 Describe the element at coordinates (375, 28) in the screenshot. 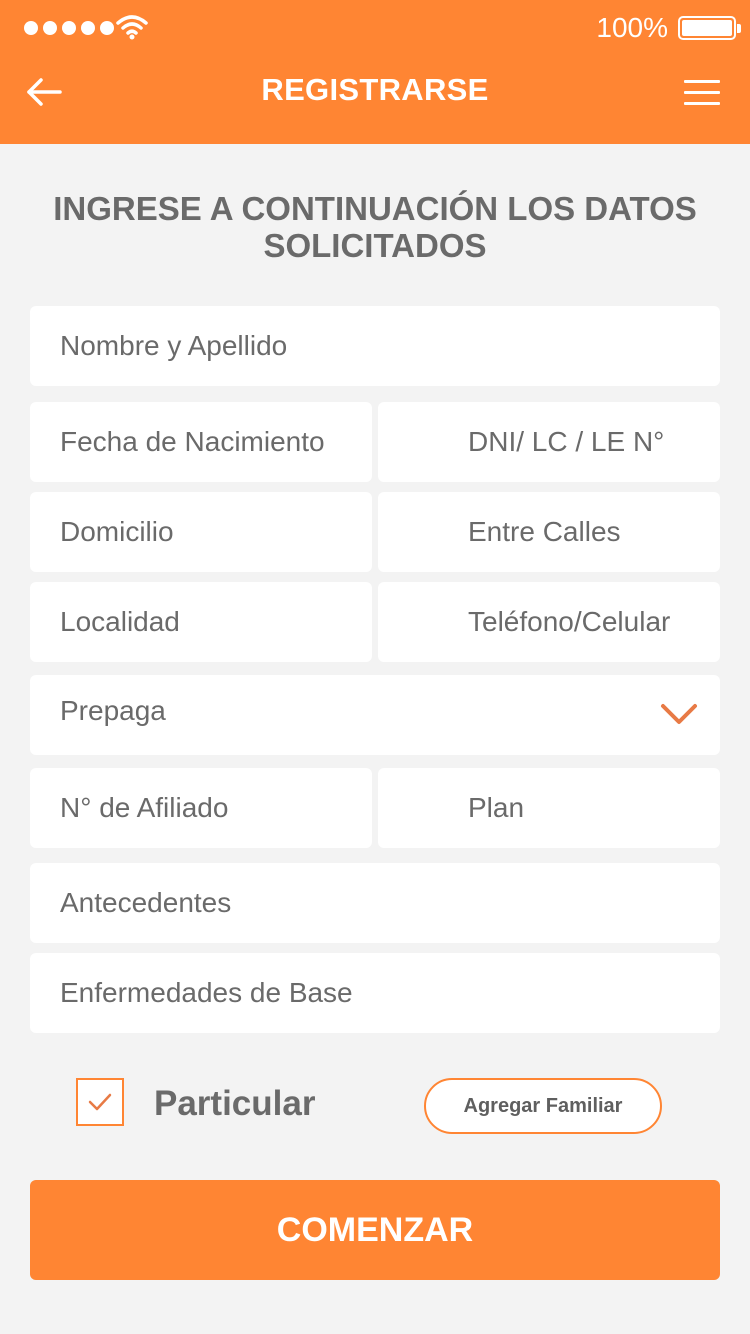

I see `status-bar: 100%` at that location.